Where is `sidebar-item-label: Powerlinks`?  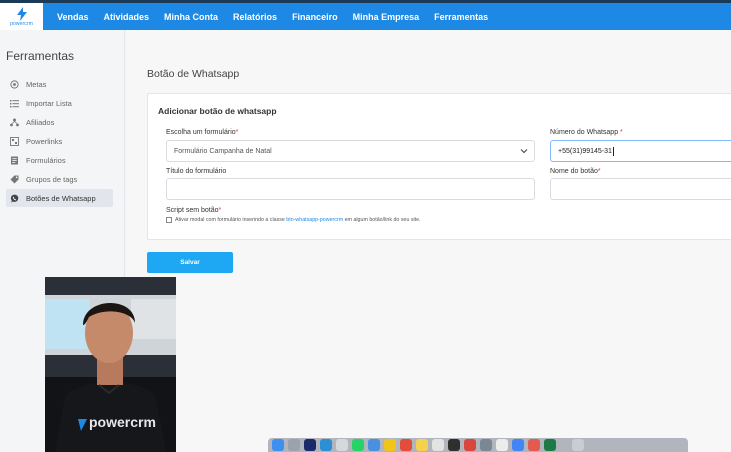
sidebar-item-label: Powerlinks is located at coordinates (44, 141).